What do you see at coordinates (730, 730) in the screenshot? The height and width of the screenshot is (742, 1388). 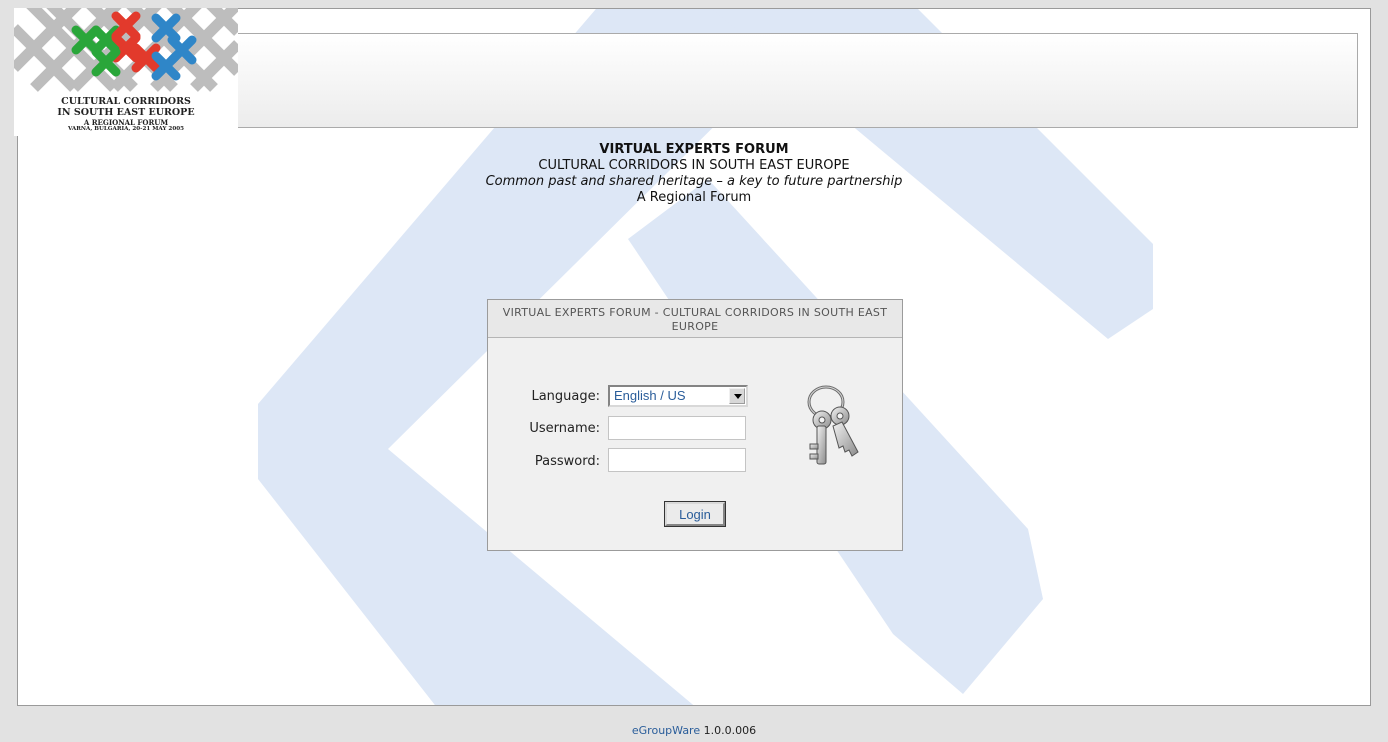 I see `version-text: 1.0.0.006` at bounding box center [730, 730].